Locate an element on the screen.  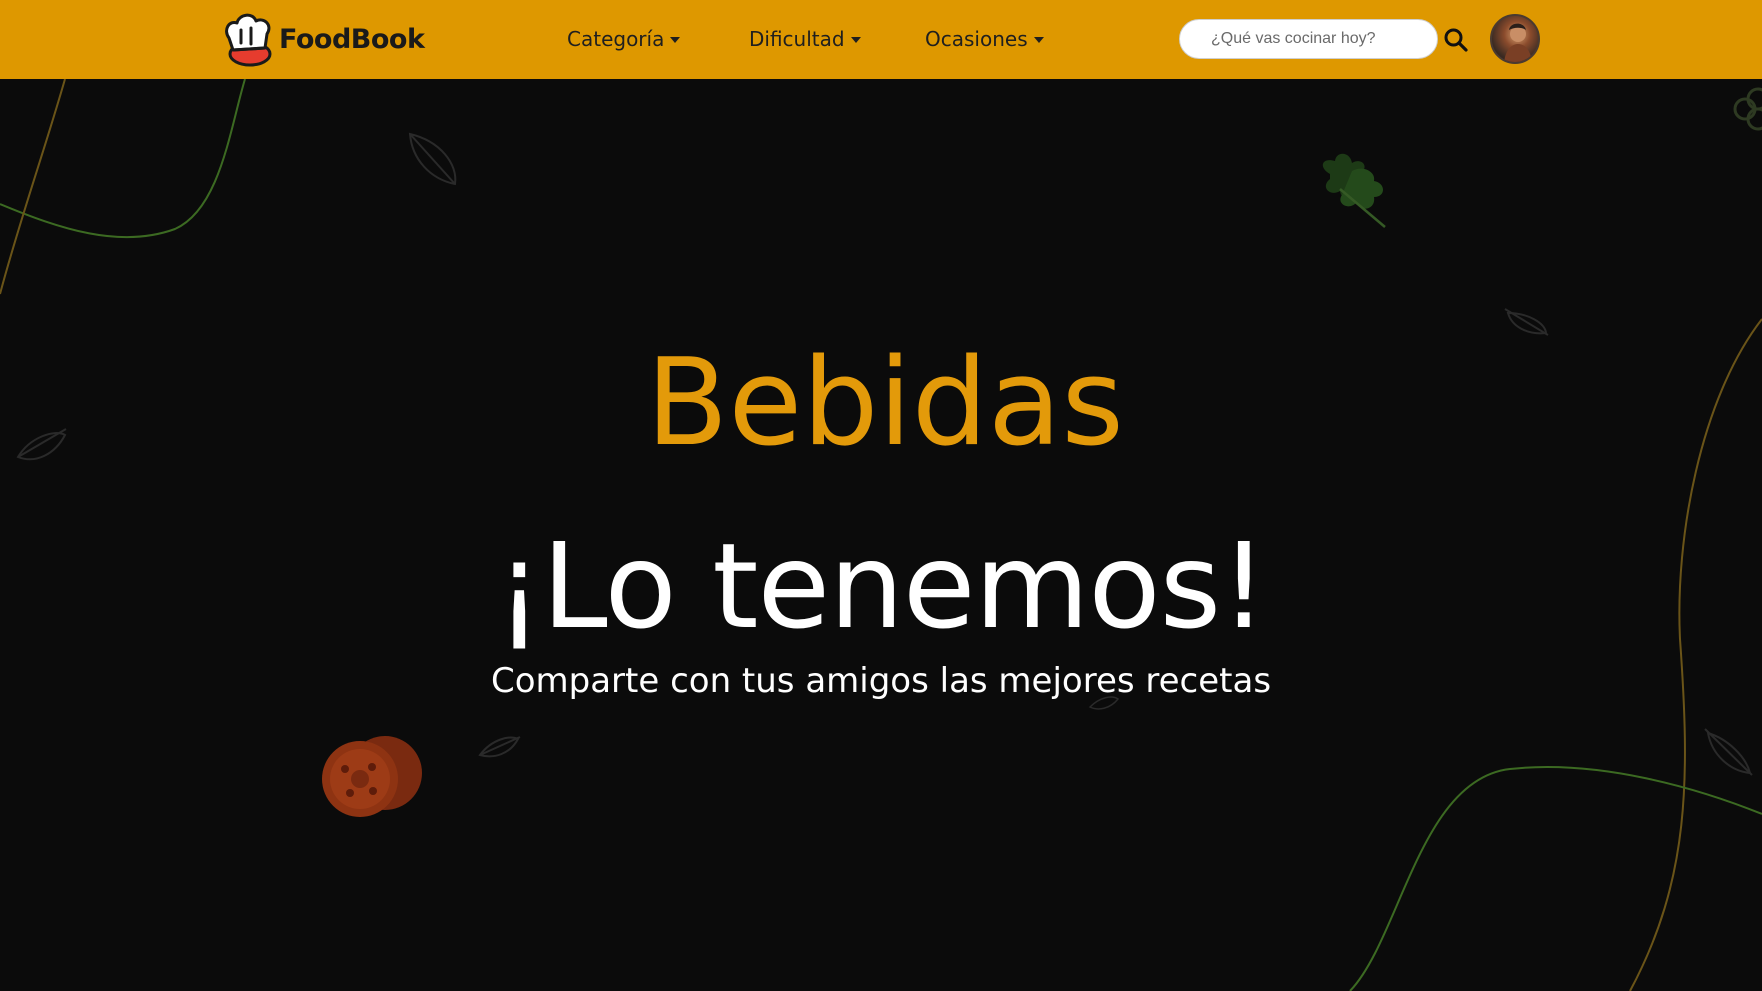
nav-categoria-label: Categoría is located at coordinates (616, 39).